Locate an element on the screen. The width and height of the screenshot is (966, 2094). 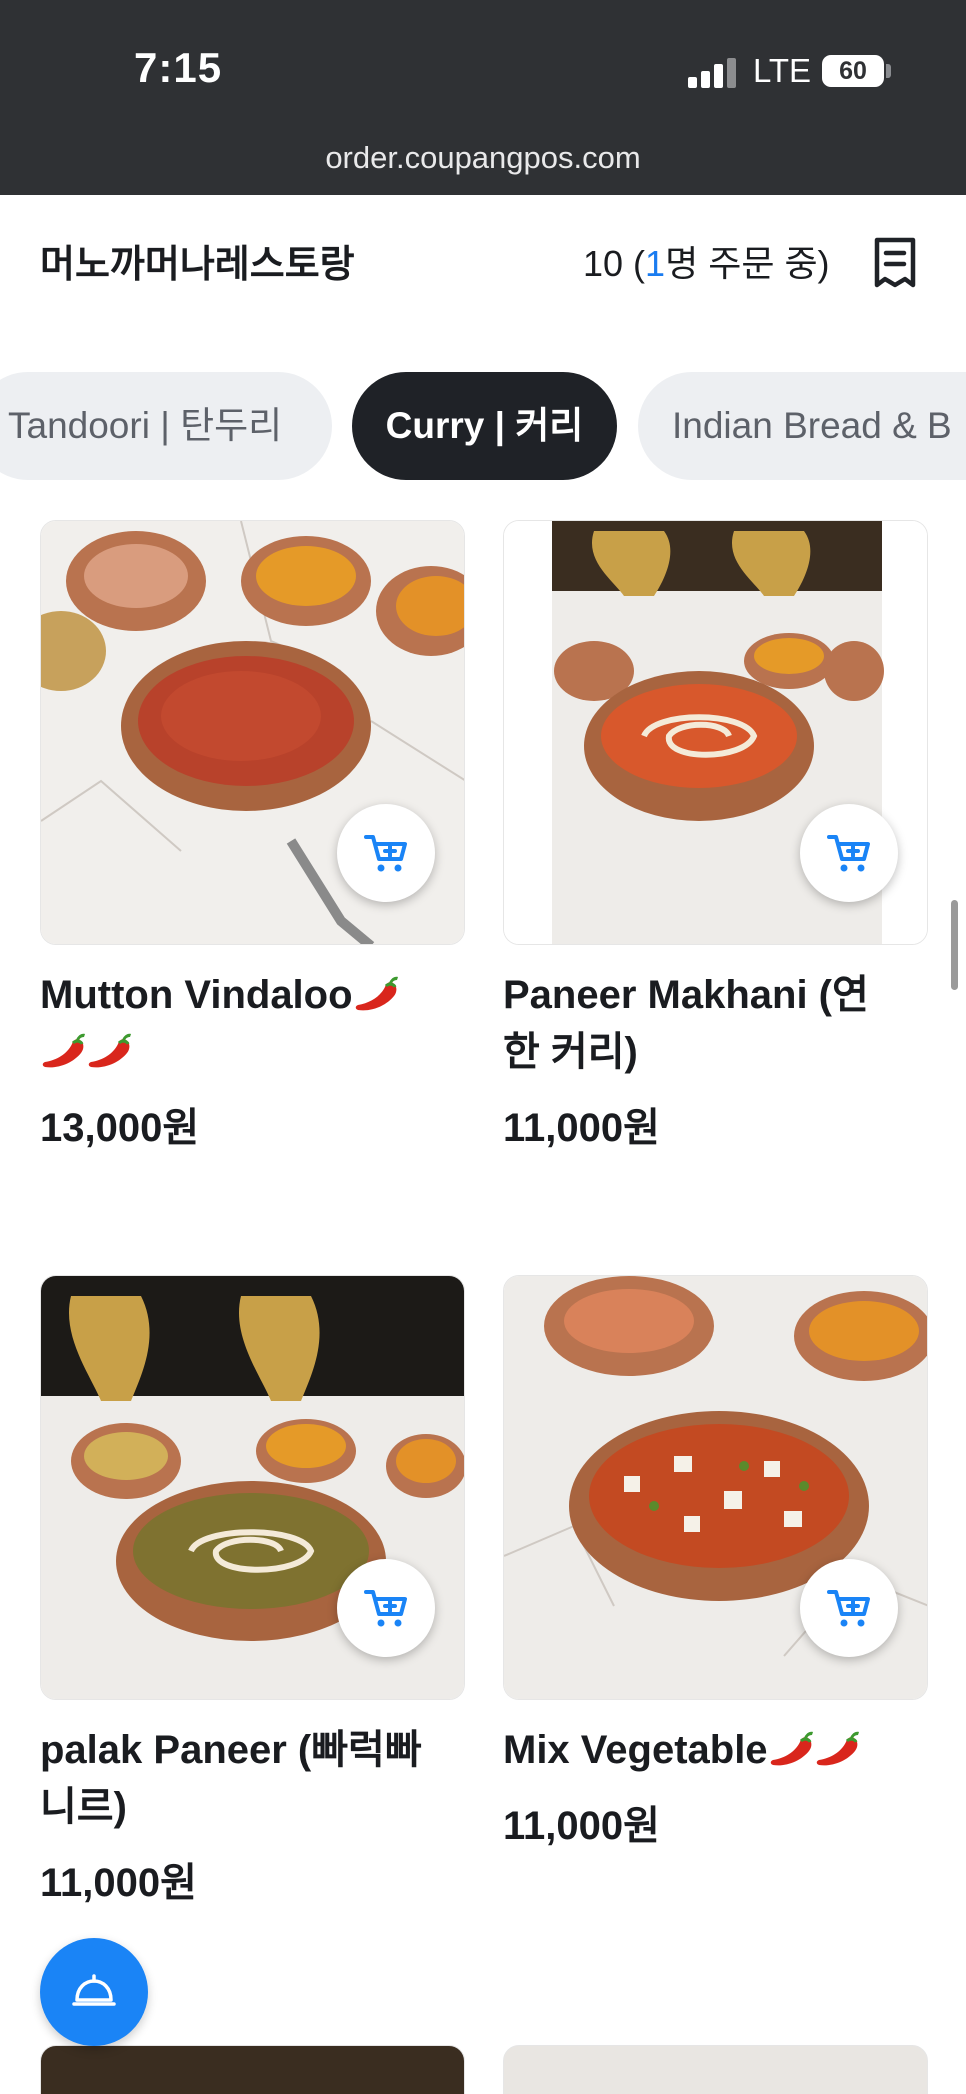
status-time: 7:15 is located at coordinates (178, 67).